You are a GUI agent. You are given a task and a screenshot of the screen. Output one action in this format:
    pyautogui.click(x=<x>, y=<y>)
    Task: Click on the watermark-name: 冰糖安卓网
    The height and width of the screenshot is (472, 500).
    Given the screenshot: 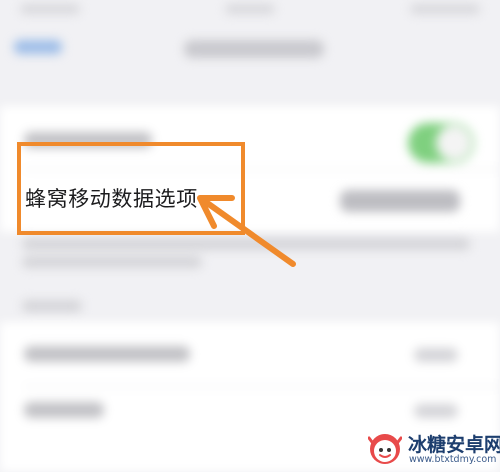 What is the action you would take?
    pyautogui.click(x=454, y=445)
    